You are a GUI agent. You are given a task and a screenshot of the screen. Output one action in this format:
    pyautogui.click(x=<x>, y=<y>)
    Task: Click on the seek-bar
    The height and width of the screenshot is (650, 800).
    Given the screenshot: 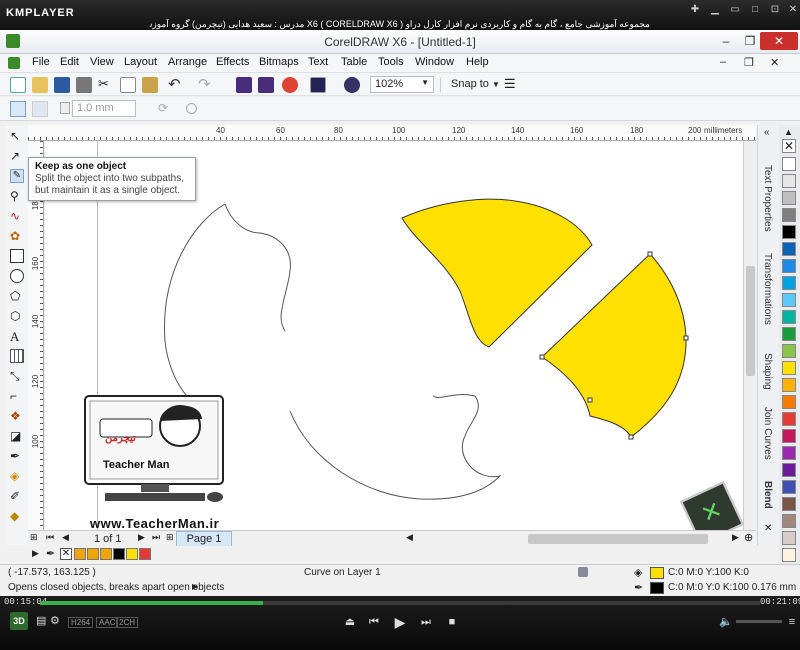 What is the action you would take?
    pyautogui.click(x=400, y=603)
    